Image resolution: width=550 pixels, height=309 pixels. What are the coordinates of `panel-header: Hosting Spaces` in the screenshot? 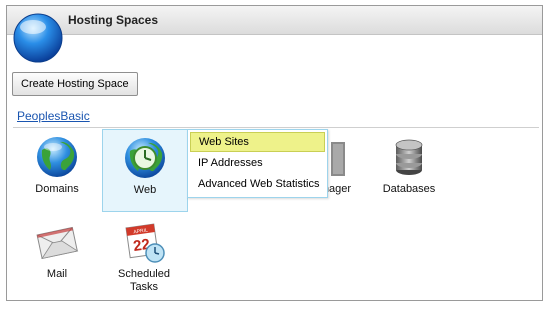 It's located at (274, 20).